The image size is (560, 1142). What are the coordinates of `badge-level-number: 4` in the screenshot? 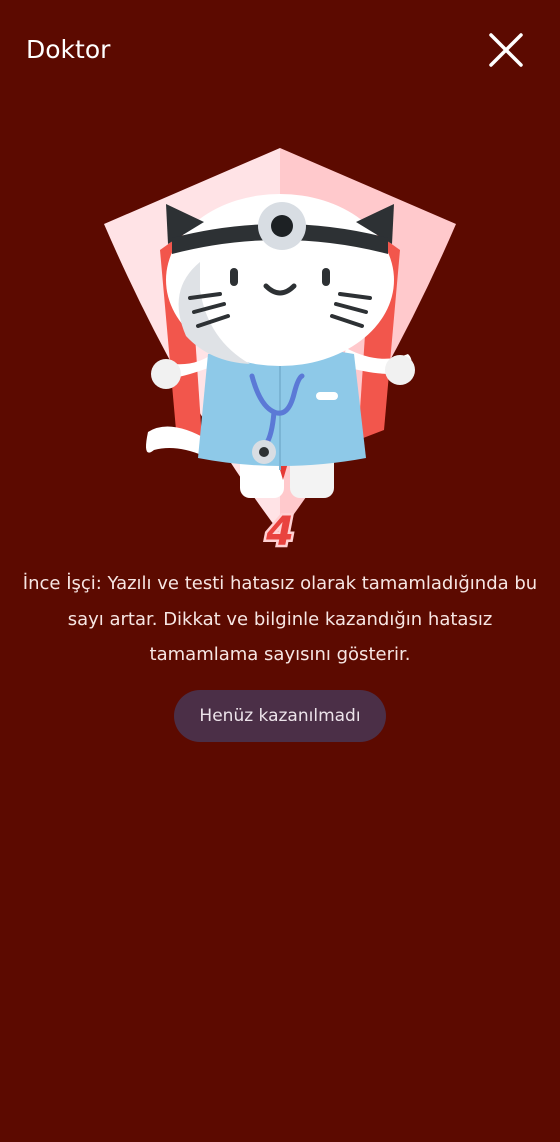 It's located at (279, 532).